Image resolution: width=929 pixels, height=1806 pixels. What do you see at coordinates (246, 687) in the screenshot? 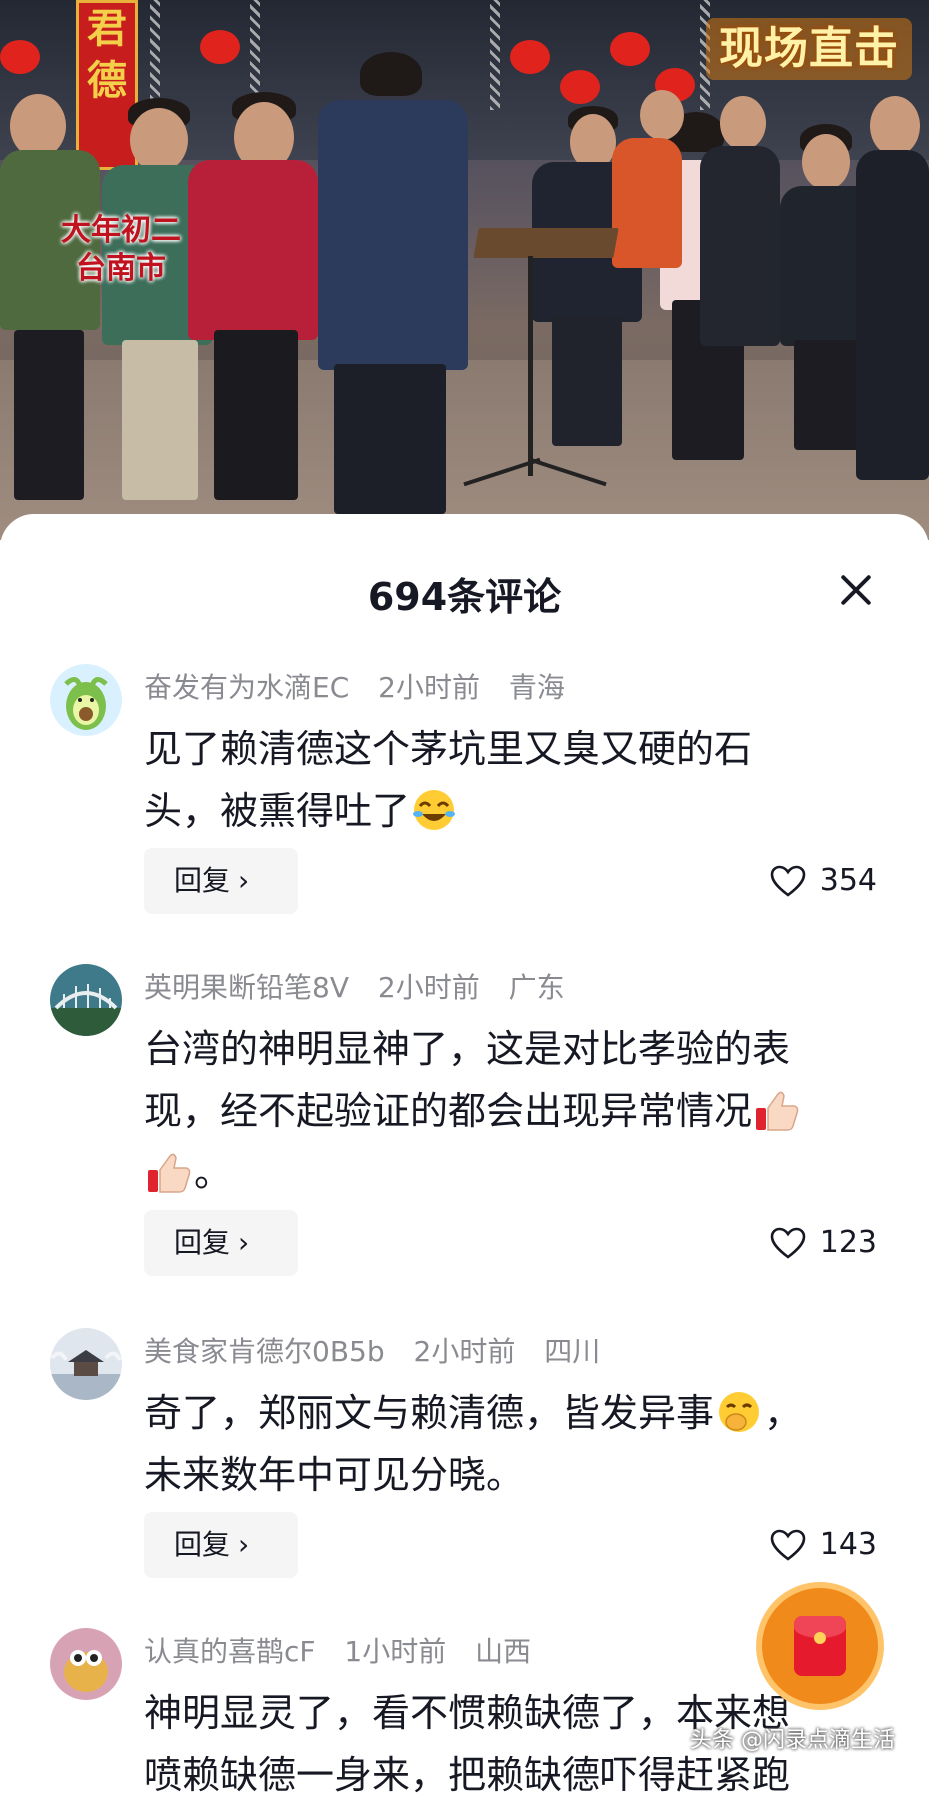
I see `comment-username: 奋发有为水滴EC` at bounding box center [246, 687].